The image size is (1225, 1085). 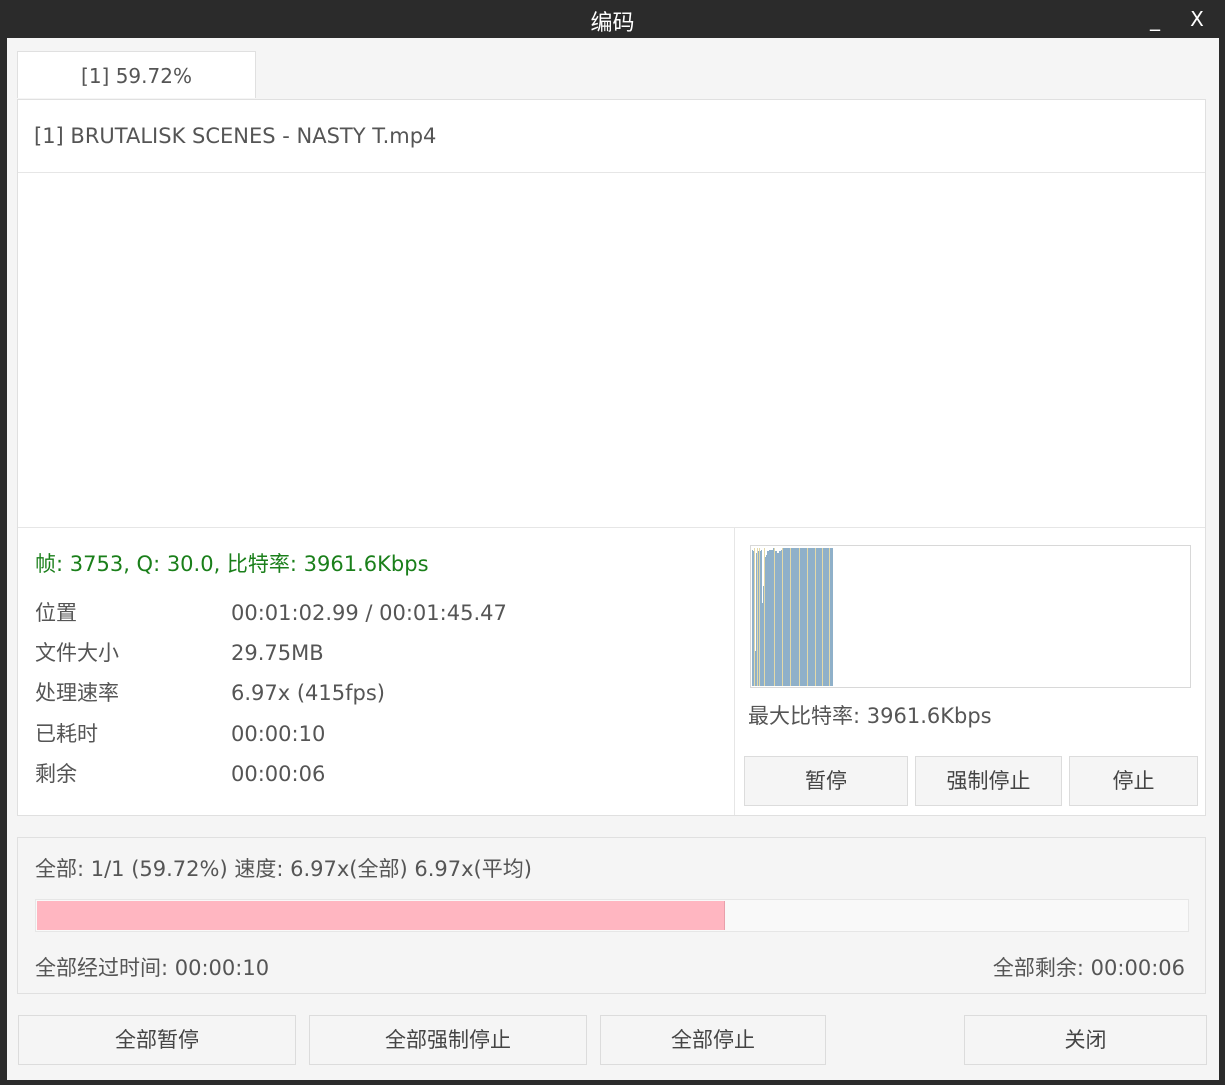 I want to click on stat-value: 00:00:10, so click(x=278, y=734).